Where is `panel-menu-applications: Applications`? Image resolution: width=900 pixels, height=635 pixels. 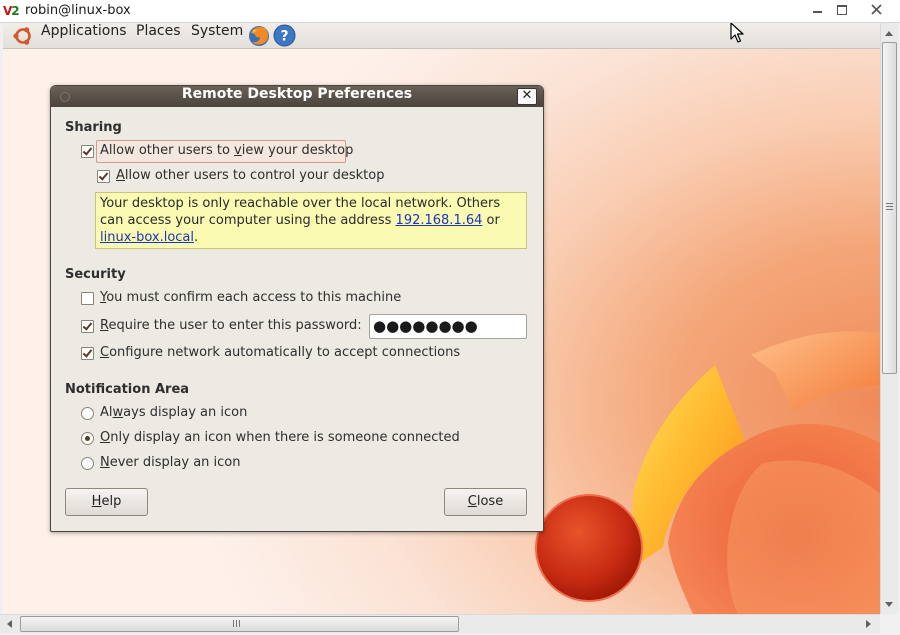
panel-menu-applications: Applications is located at coordinates (84, 35).